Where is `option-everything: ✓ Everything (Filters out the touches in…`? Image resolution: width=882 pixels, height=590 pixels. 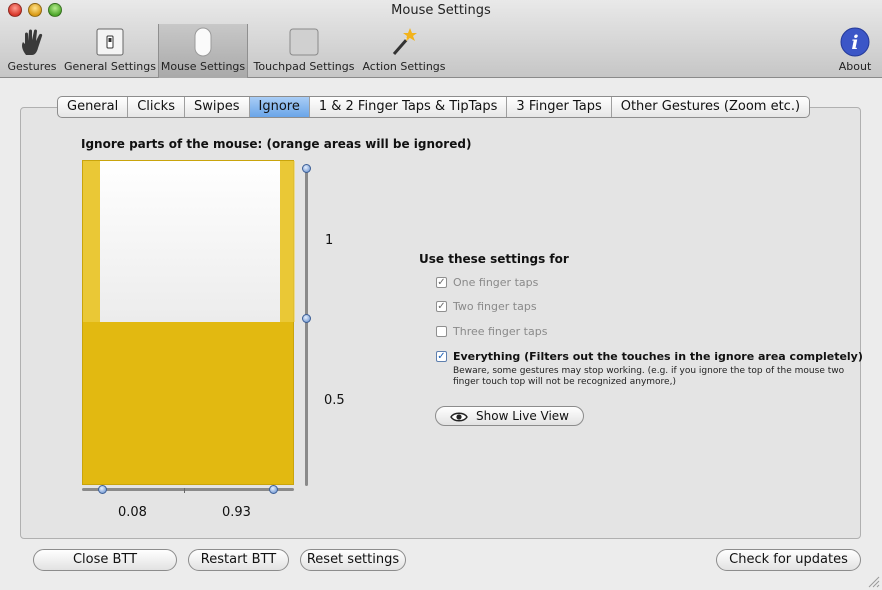
option-everything: ✓ Everything (Filters out the touches in… is located at coordinates (649, 356).